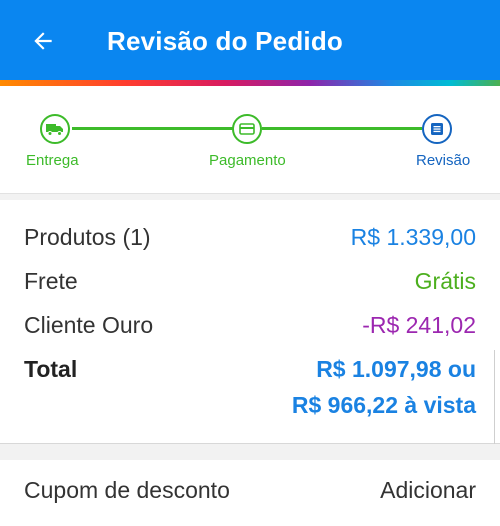  What do you see at coordinates (413, 237) in the screenshot?
I see `products-value: R$ 1.339,00` at bounding box center [413, 237].